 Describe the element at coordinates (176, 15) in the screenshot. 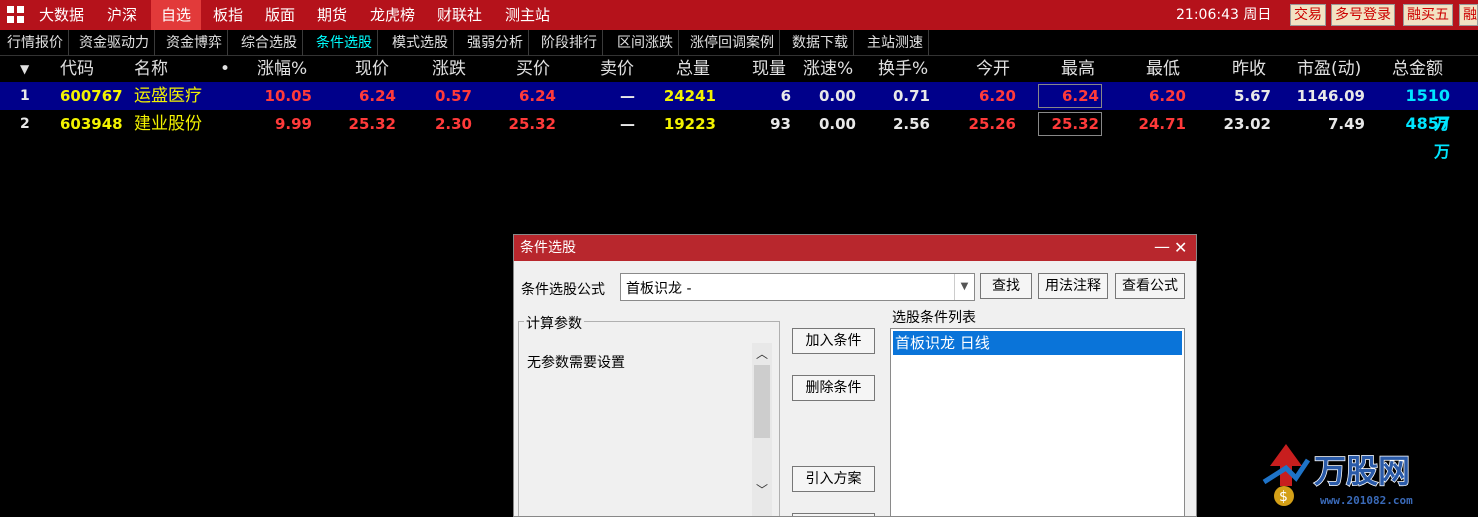

I see `menu-item-watchlist: 自选` at that location.